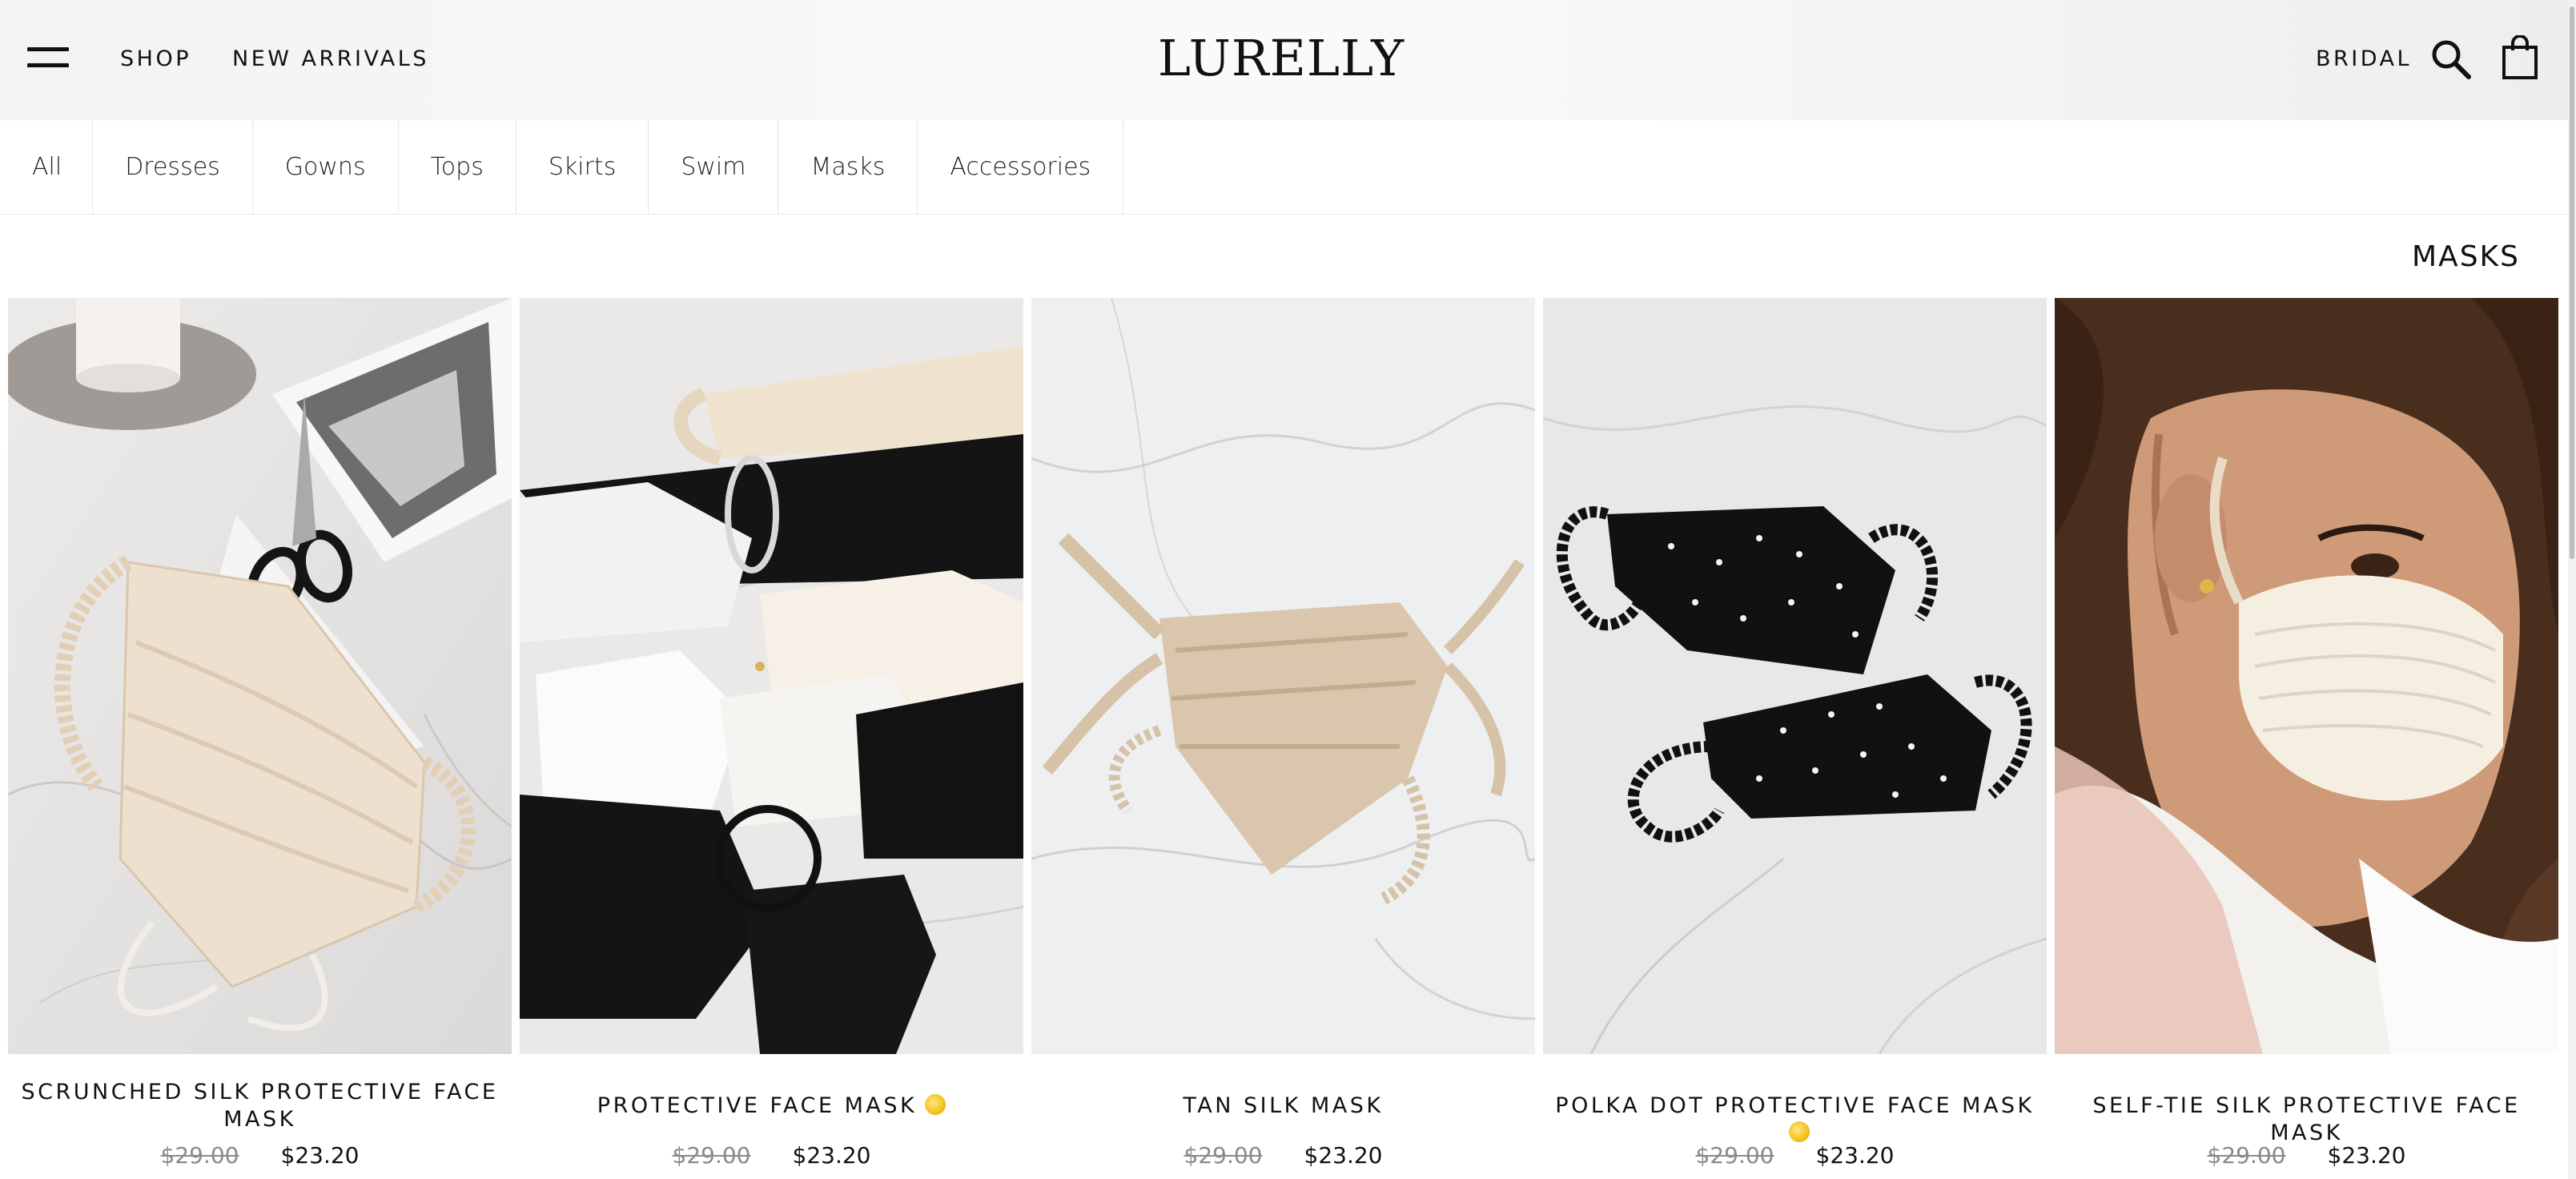 Image resolution: width=2576 pixels, height=1179 pixels. I want to click on scrollbar-thumb, so click(2572, 282).